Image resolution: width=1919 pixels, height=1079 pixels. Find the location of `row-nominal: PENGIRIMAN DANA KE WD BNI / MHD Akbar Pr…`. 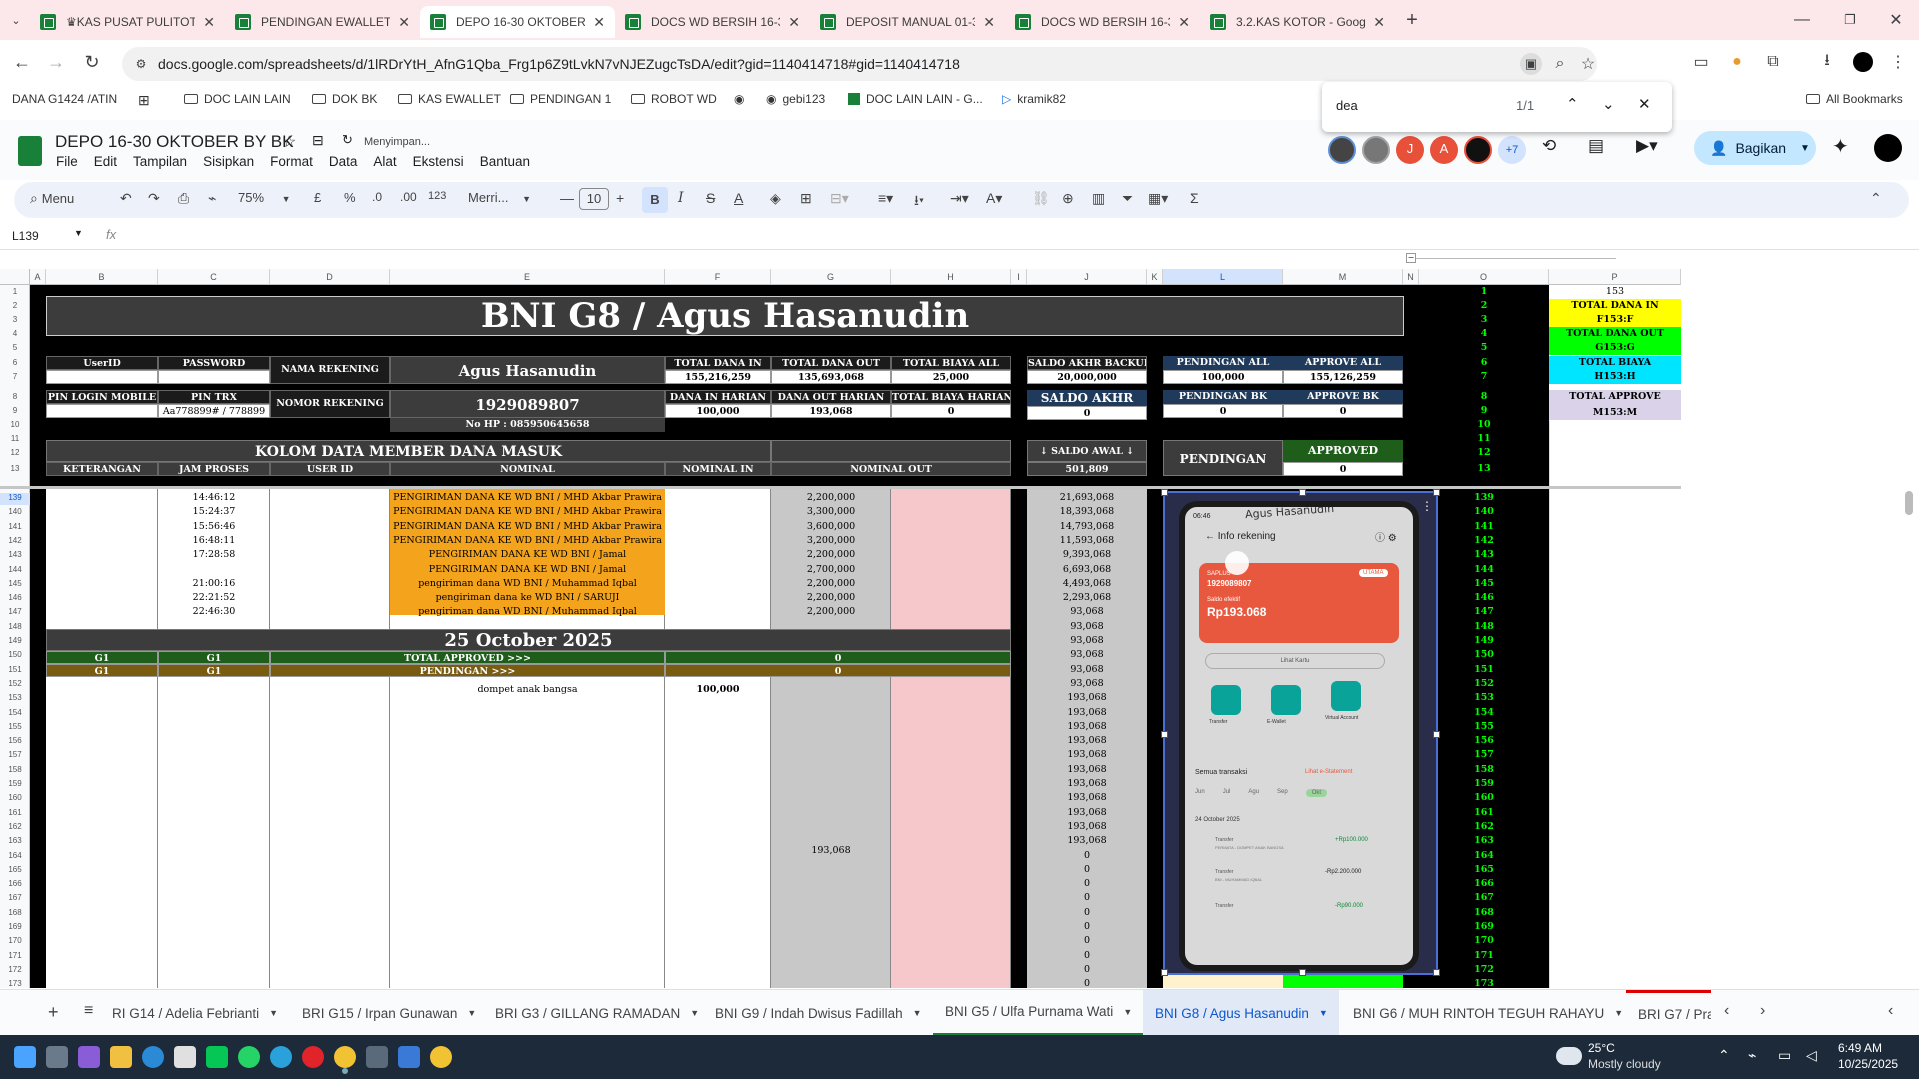

row-nominal: PENGIRIMAN DANA KE WD BNI / MHD Akbar Pr… is located at coordinates (527, 541).